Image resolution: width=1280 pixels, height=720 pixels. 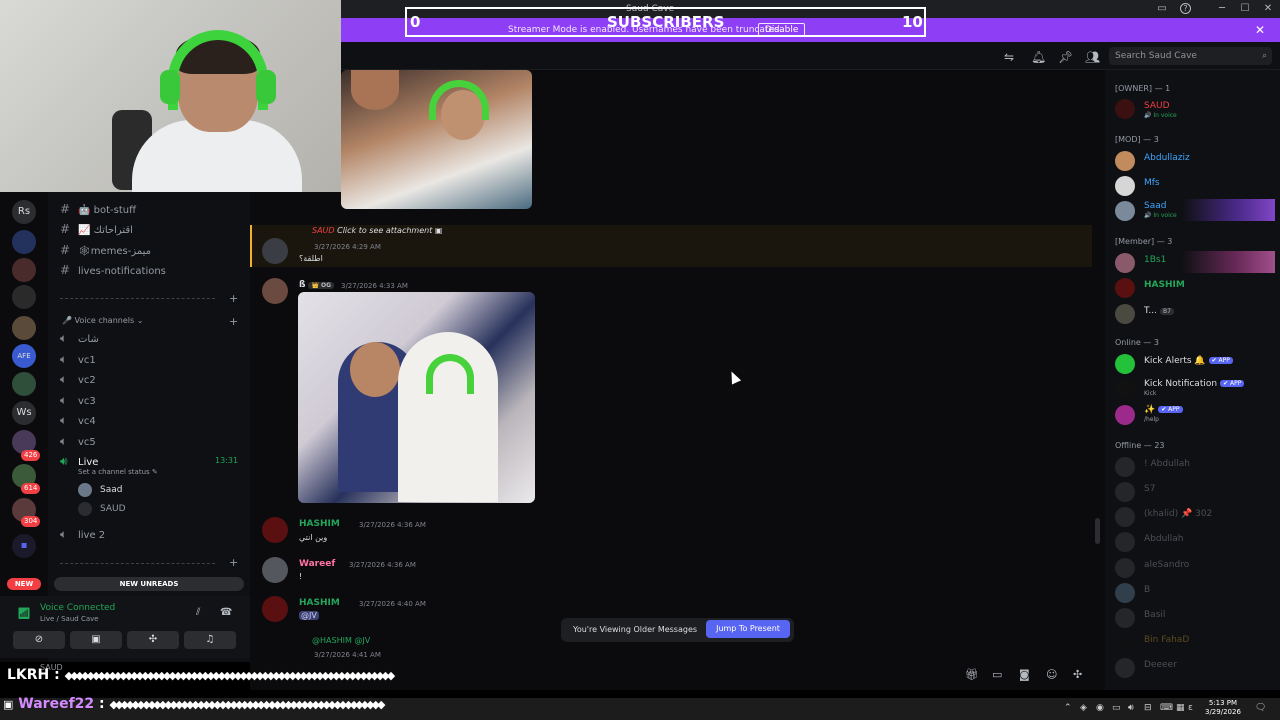 I want to click on channel-suggestions: # 📈 اقتراحاتك, so click(x=96, y=229).